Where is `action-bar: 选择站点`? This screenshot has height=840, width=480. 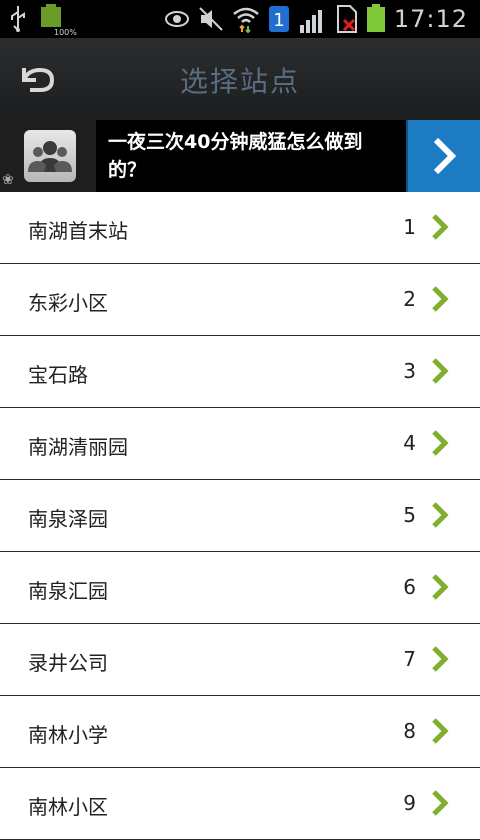 action-bar: 选择站点 is located at coordinates (240, 79).